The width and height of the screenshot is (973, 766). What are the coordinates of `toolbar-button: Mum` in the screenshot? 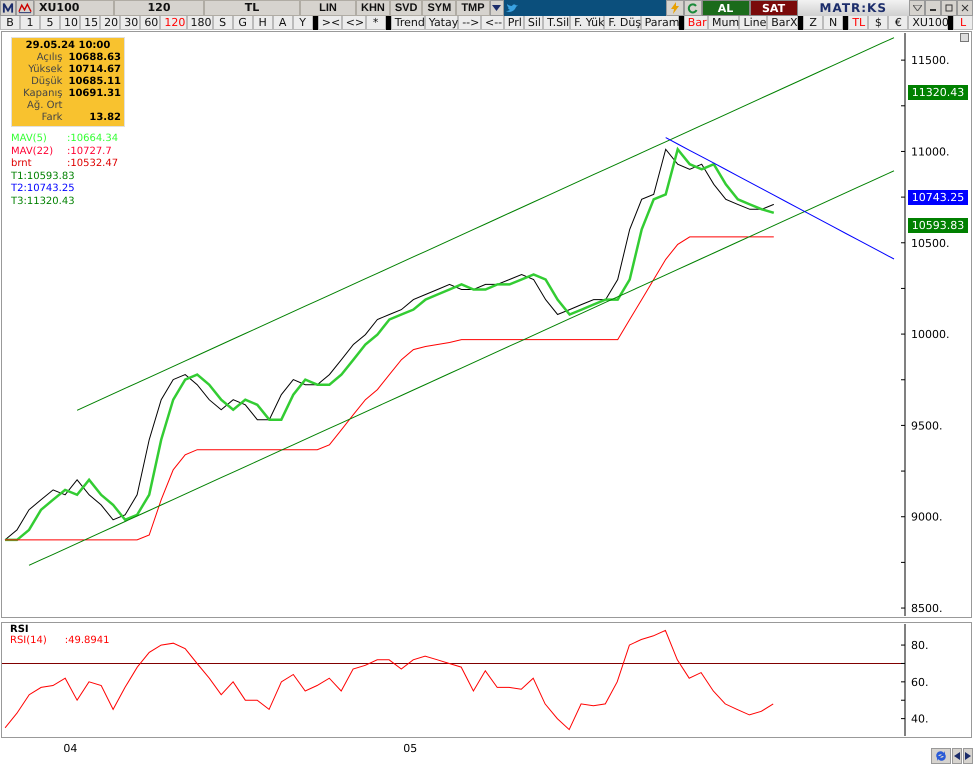 It's located at (724, 23).